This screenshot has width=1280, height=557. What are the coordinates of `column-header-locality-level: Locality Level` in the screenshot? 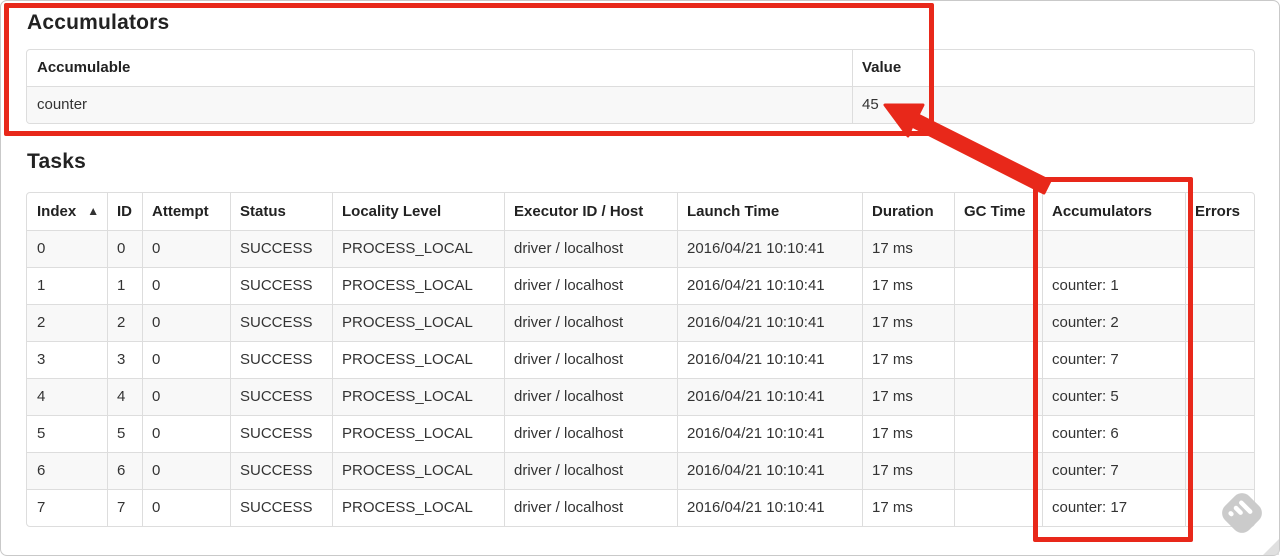 It's located at (418, 211).